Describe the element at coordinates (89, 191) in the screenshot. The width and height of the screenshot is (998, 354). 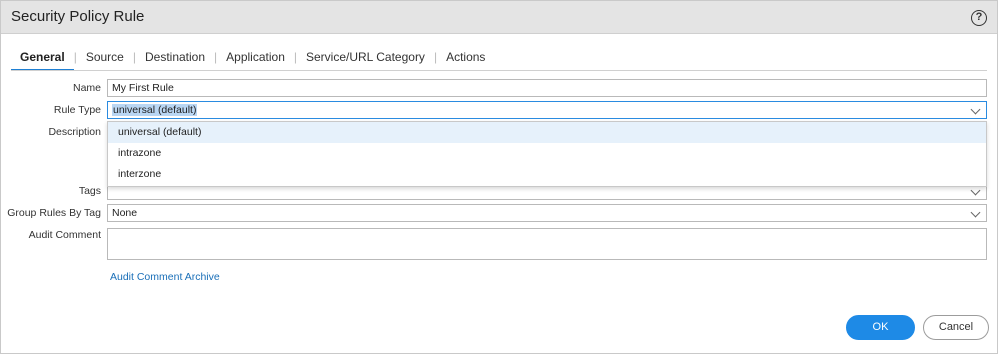
I see `tags-label: Tags` at that location.